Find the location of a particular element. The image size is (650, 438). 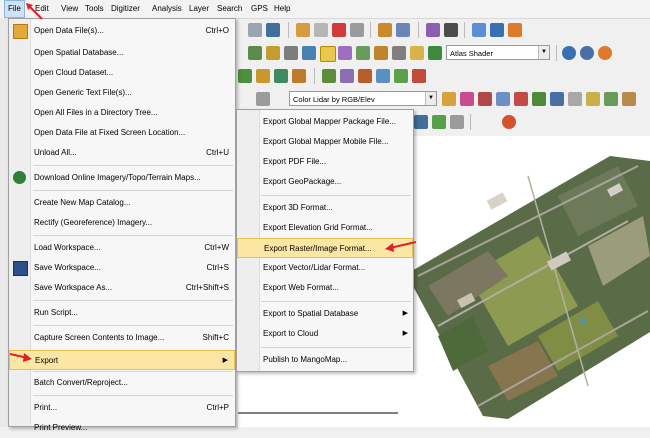

table-icon is located at coordinates (403, 30).